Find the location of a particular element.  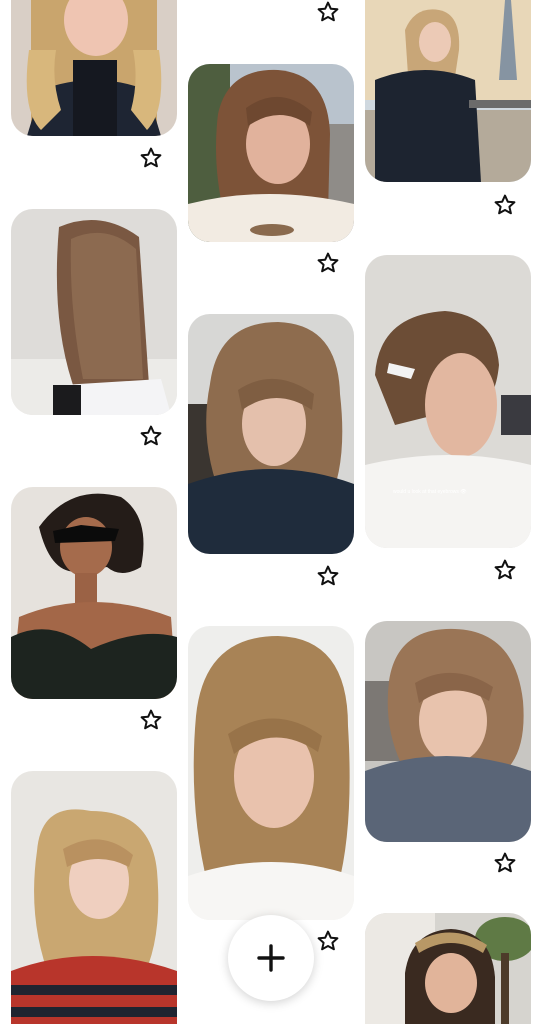

pin-photo: would u look at that eyebrows 👁 is located at coordinates (448, 401).